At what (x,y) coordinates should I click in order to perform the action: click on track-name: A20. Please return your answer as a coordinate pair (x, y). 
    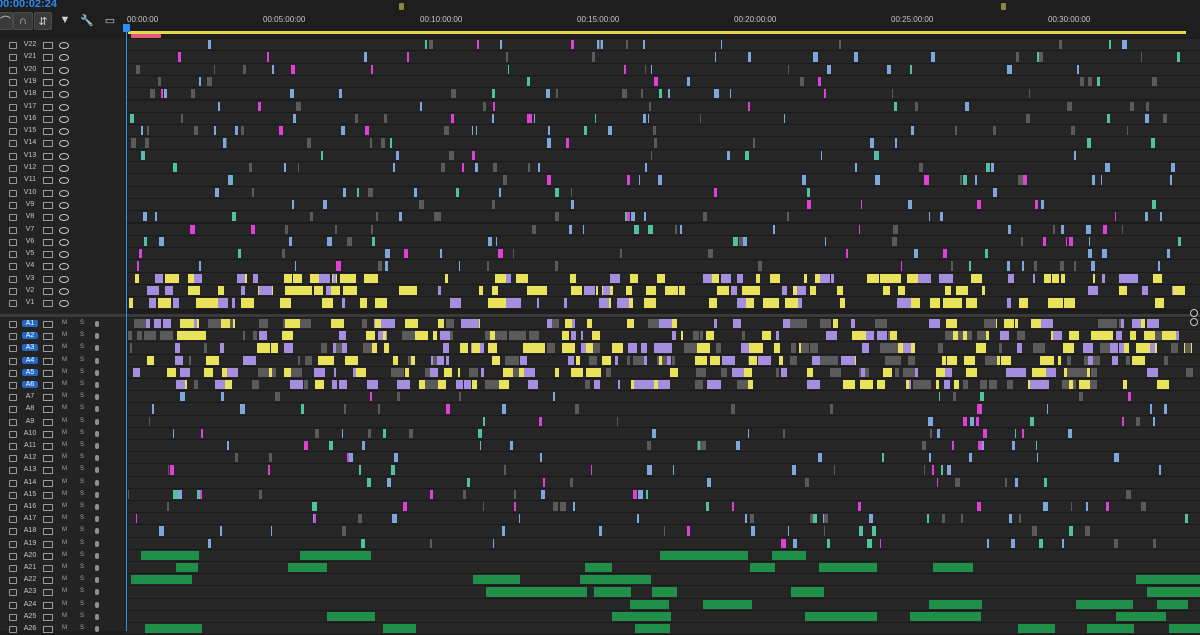
    Looking at the image, I should click on (30, 555).